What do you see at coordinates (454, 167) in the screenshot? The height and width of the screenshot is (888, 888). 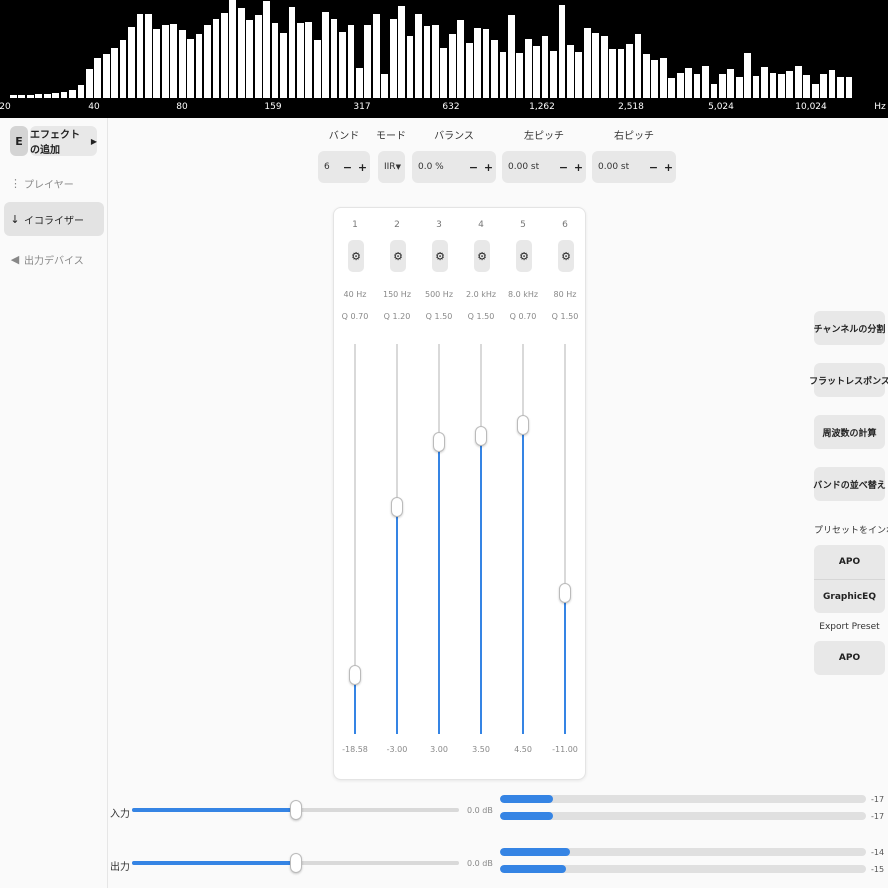 I see `balance-spinbutton: 0.0 % − +` at bounding box center [454, 167].